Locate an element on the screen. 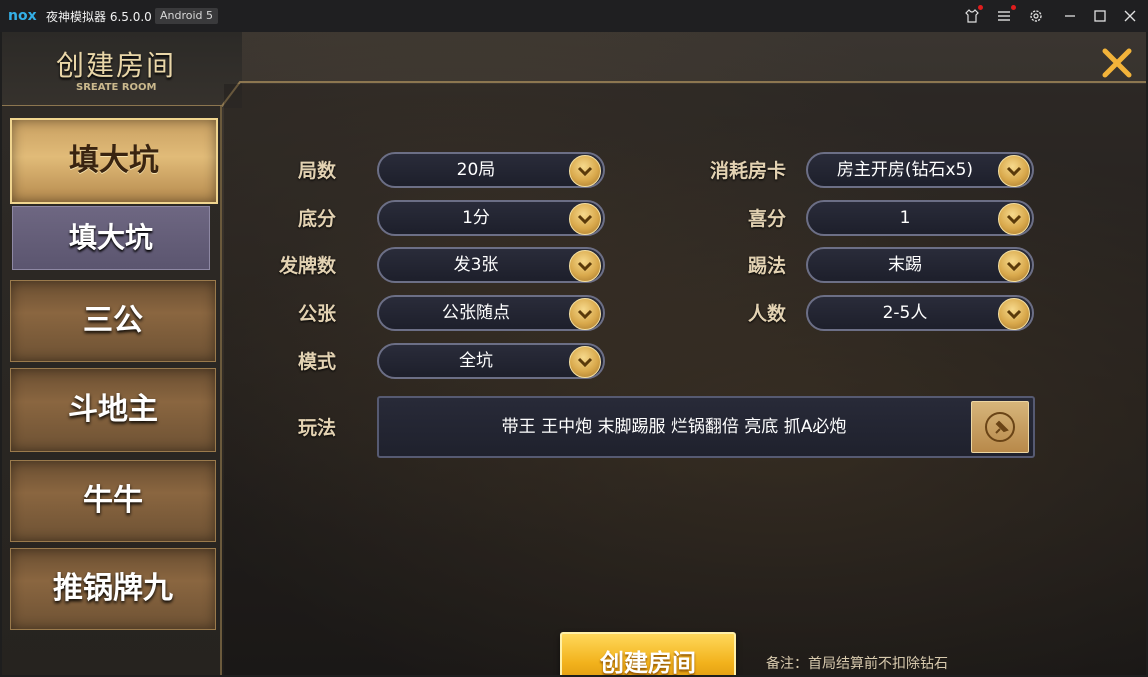 Image resolution: width=1148 pixels, height=677 pixels. deal-count-label: 发牌数 is located at coordinates (307, 266).